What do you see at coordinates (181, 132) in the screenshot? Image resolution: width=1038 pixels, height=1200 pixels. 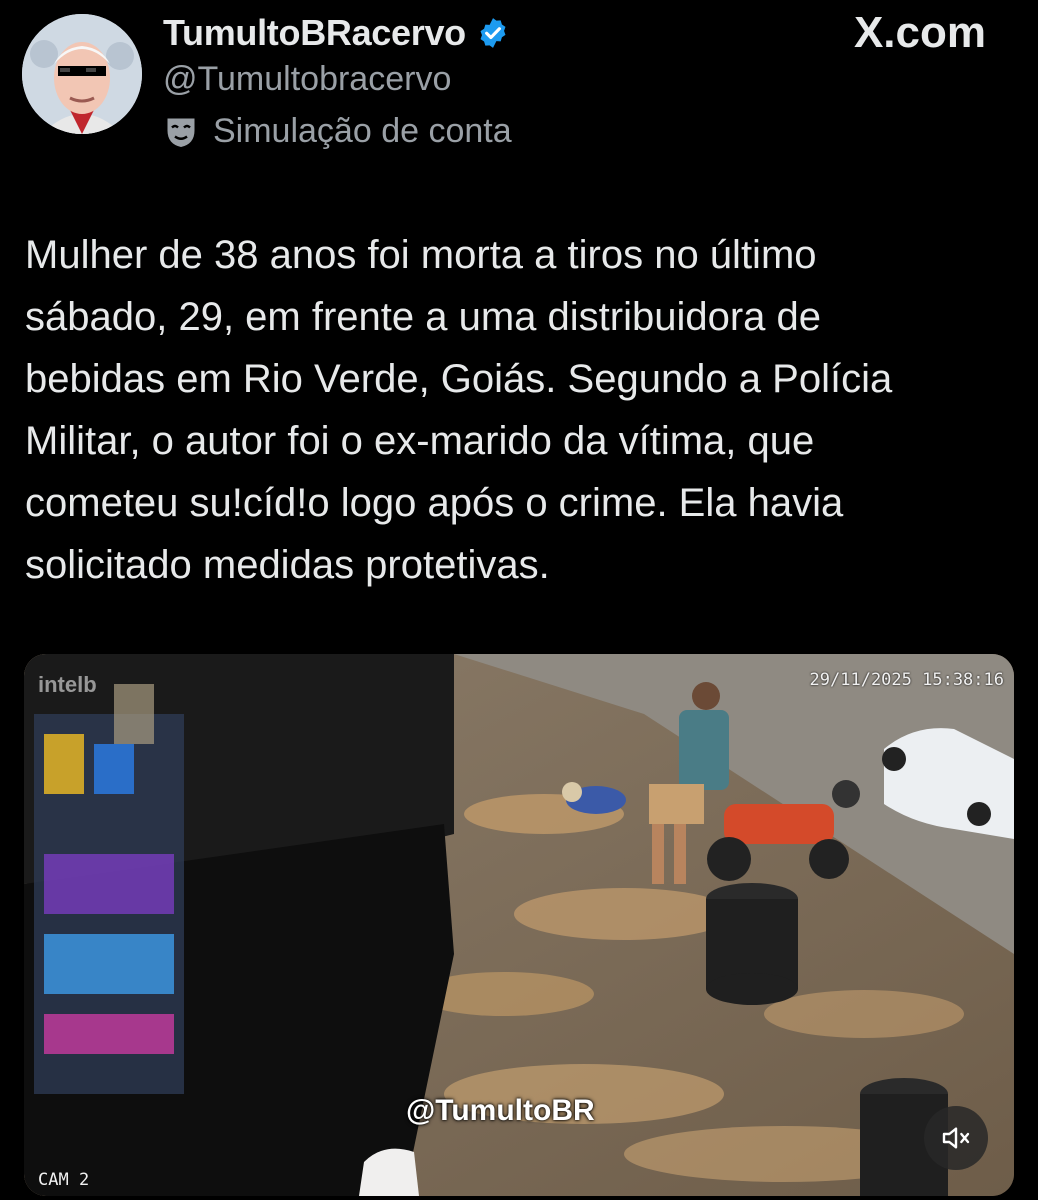 I see `theater-mask-icon` at bounding box center [181, 132].